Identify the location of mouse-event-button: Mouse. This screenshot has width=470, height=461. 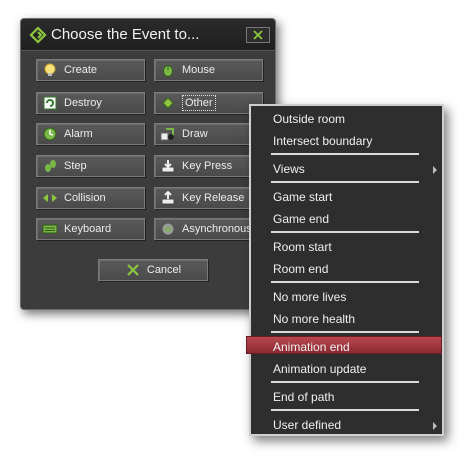
(208, 70).